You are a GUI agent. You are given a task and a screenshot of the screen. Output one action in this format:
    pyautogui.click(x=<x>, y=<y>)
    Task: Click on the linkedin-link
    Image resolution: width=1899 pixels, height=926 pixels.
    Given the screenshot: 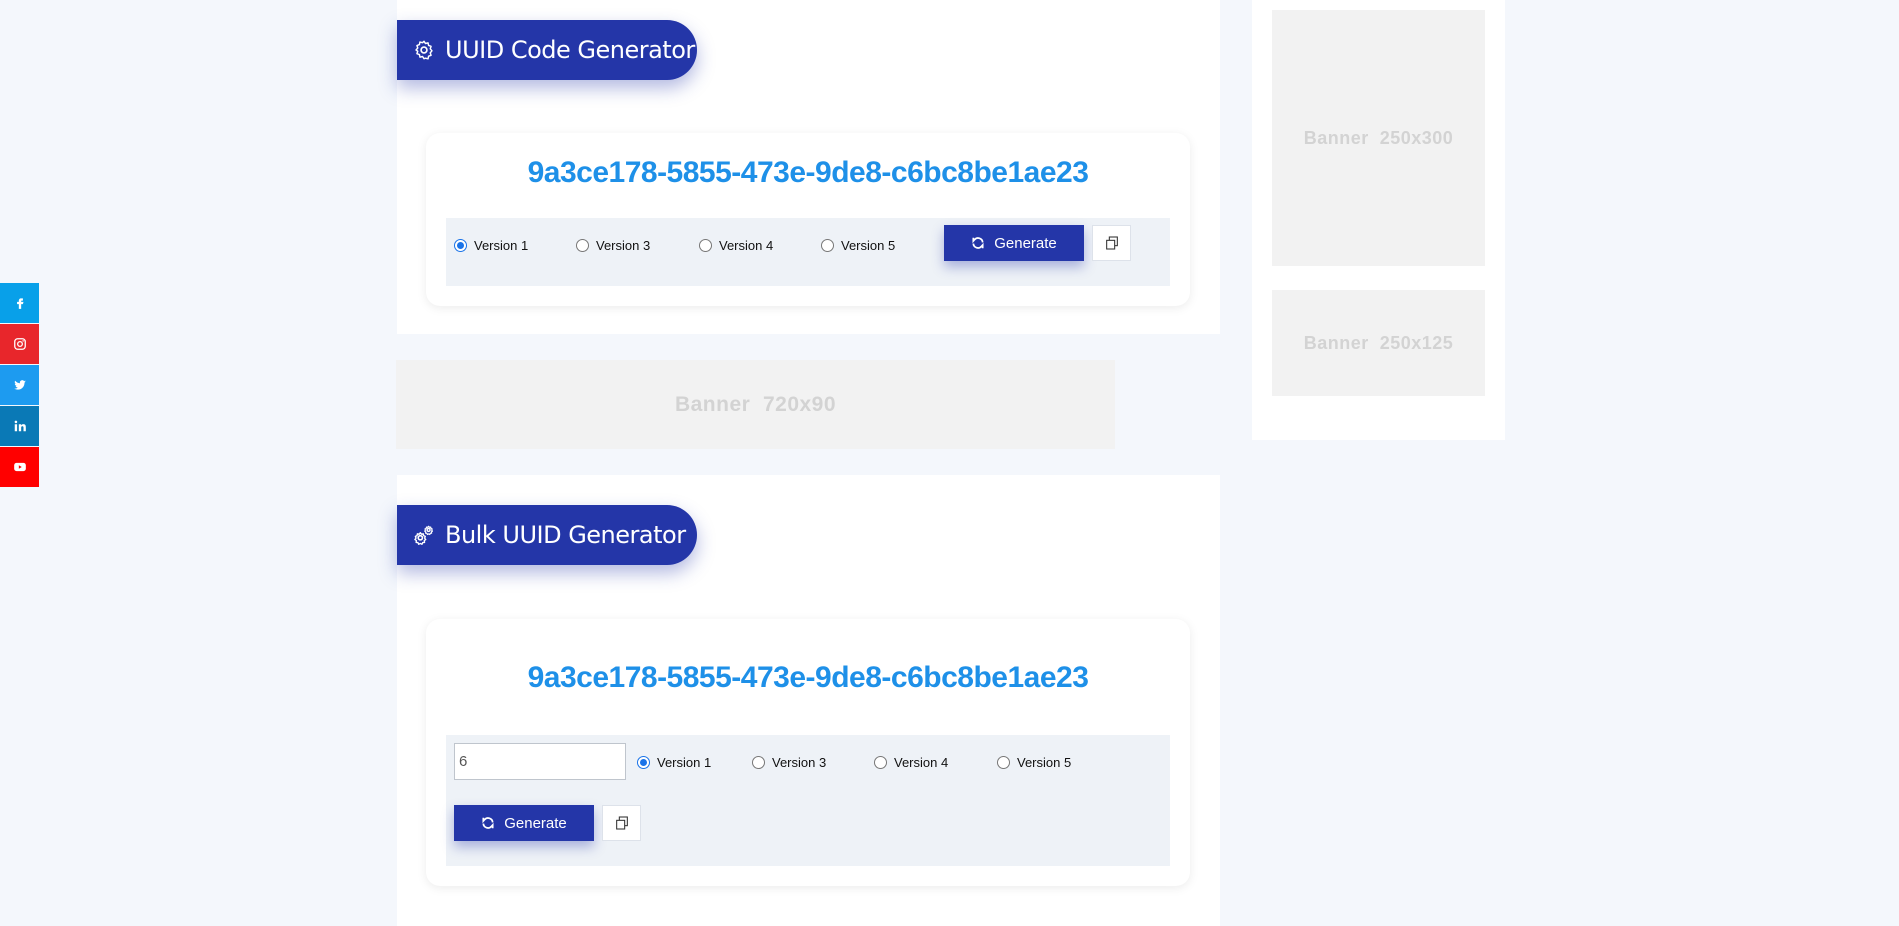 What is the action you would take?
    pyautogui.click(x=19, y=426)
    